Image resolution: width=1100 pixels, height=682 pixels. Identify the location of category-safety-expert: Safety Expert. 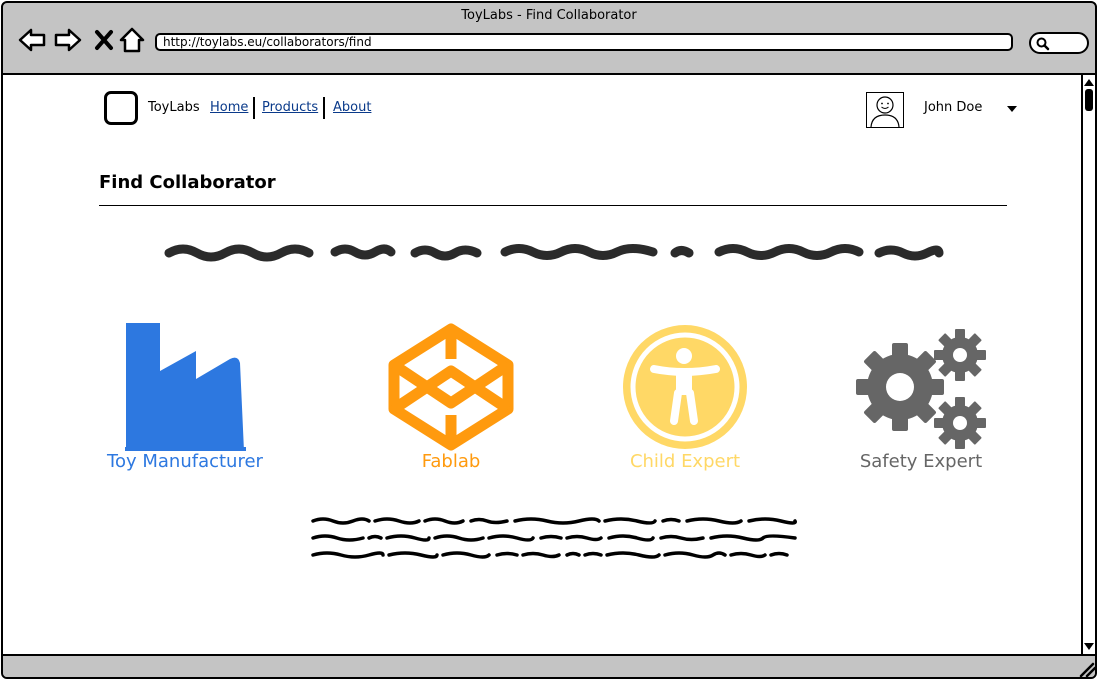
(921, 403).